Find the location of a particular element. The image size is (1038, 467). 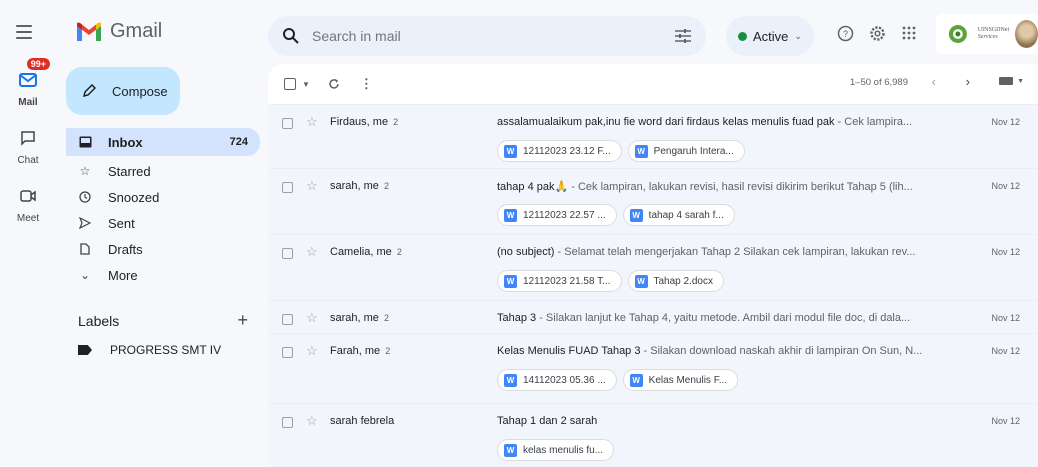

search-input is located at coordinates (493, 36).